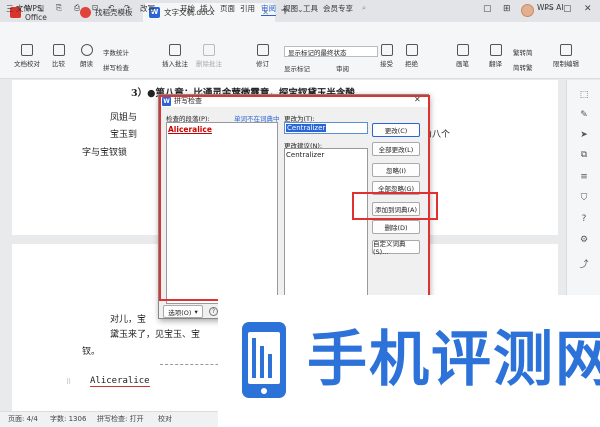 This screenshot has height=427, width=600. I want to click on menu-view: 视图, so click(290, 8).